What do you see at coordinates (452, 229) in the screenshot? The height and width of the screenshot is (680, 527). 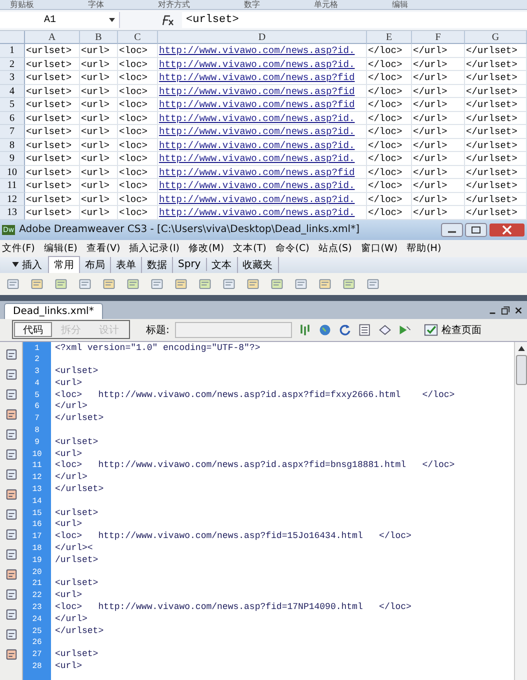 I see `minimize-button` at bounding box center [452, 229].